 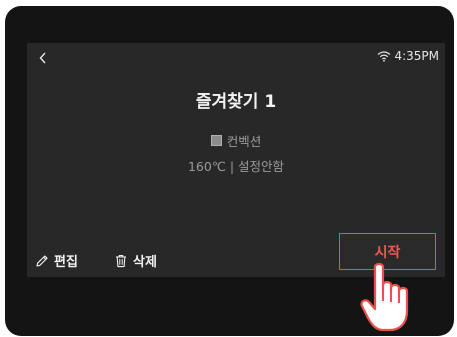 What do you see at coordinates (121, 260) in the screenshot?
I see `trash-icon` at bounding box center [121, 260].